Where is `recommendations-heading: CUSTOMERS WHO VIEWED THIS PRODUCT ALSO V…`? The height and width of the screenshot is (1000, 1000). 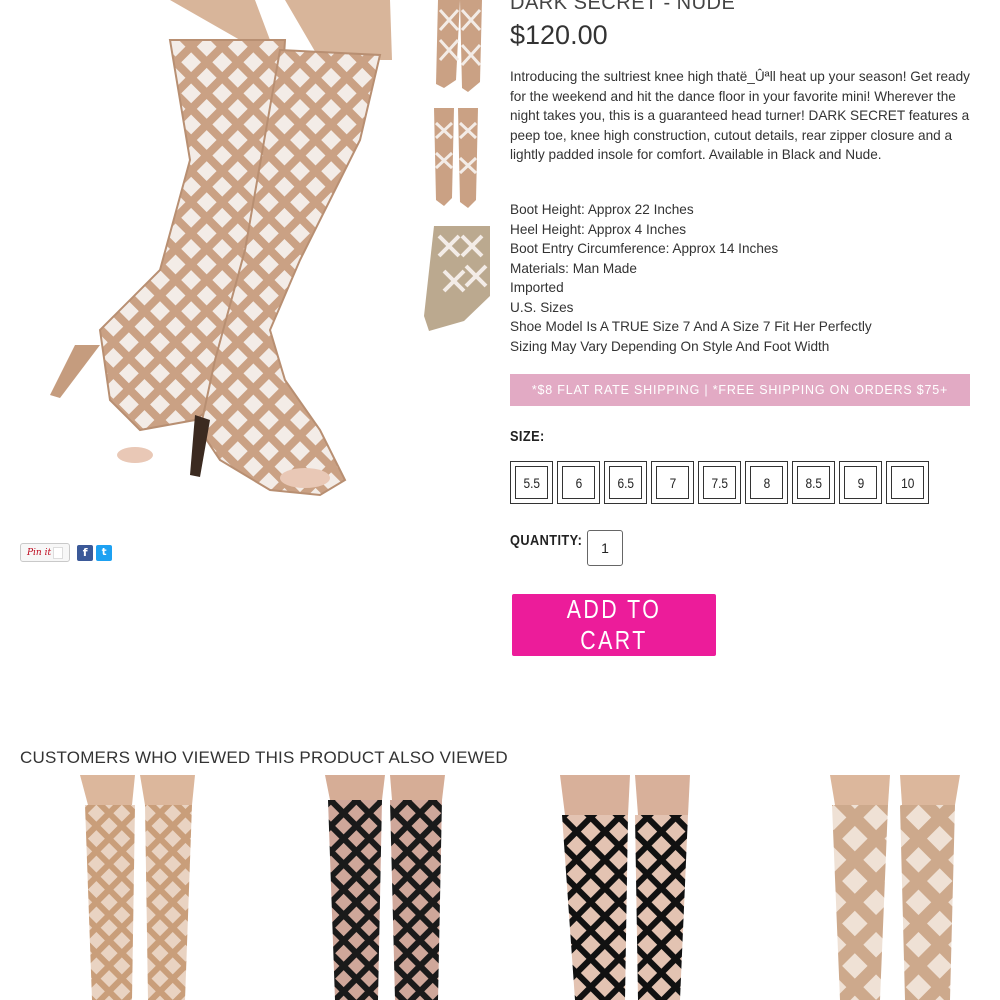
recommendations-heading: CUSTOMERS WHO VIEWED THIS PRODUCT ALSO V… is located at coordinates (264, 757).